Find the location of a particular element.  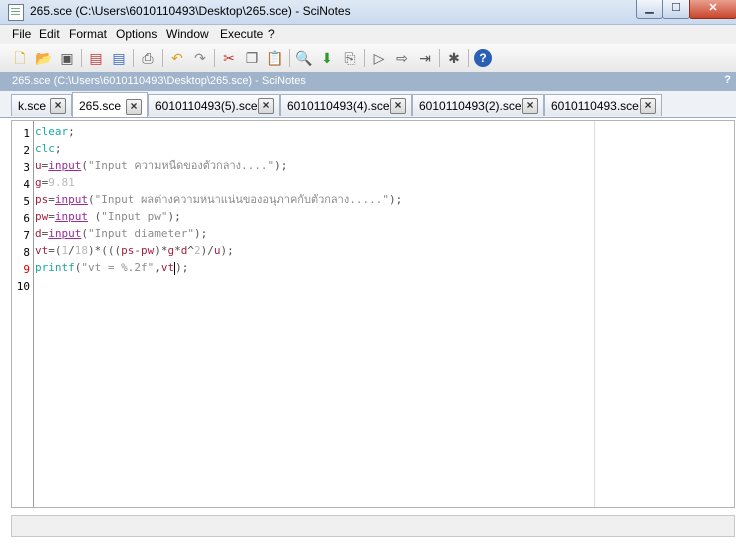

tab-label: 265.sce is located at coordinates (100, 106).